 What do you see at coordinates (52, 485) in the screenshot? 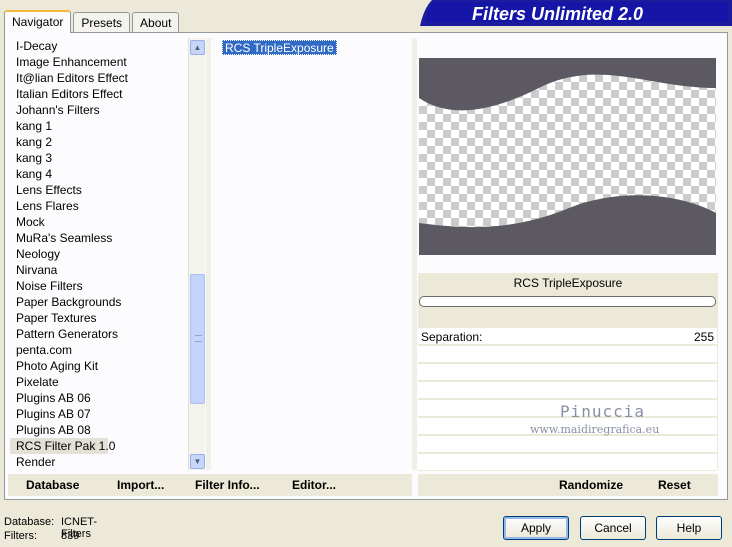
I see `database-button: Database` at bounding box center [52, 485].